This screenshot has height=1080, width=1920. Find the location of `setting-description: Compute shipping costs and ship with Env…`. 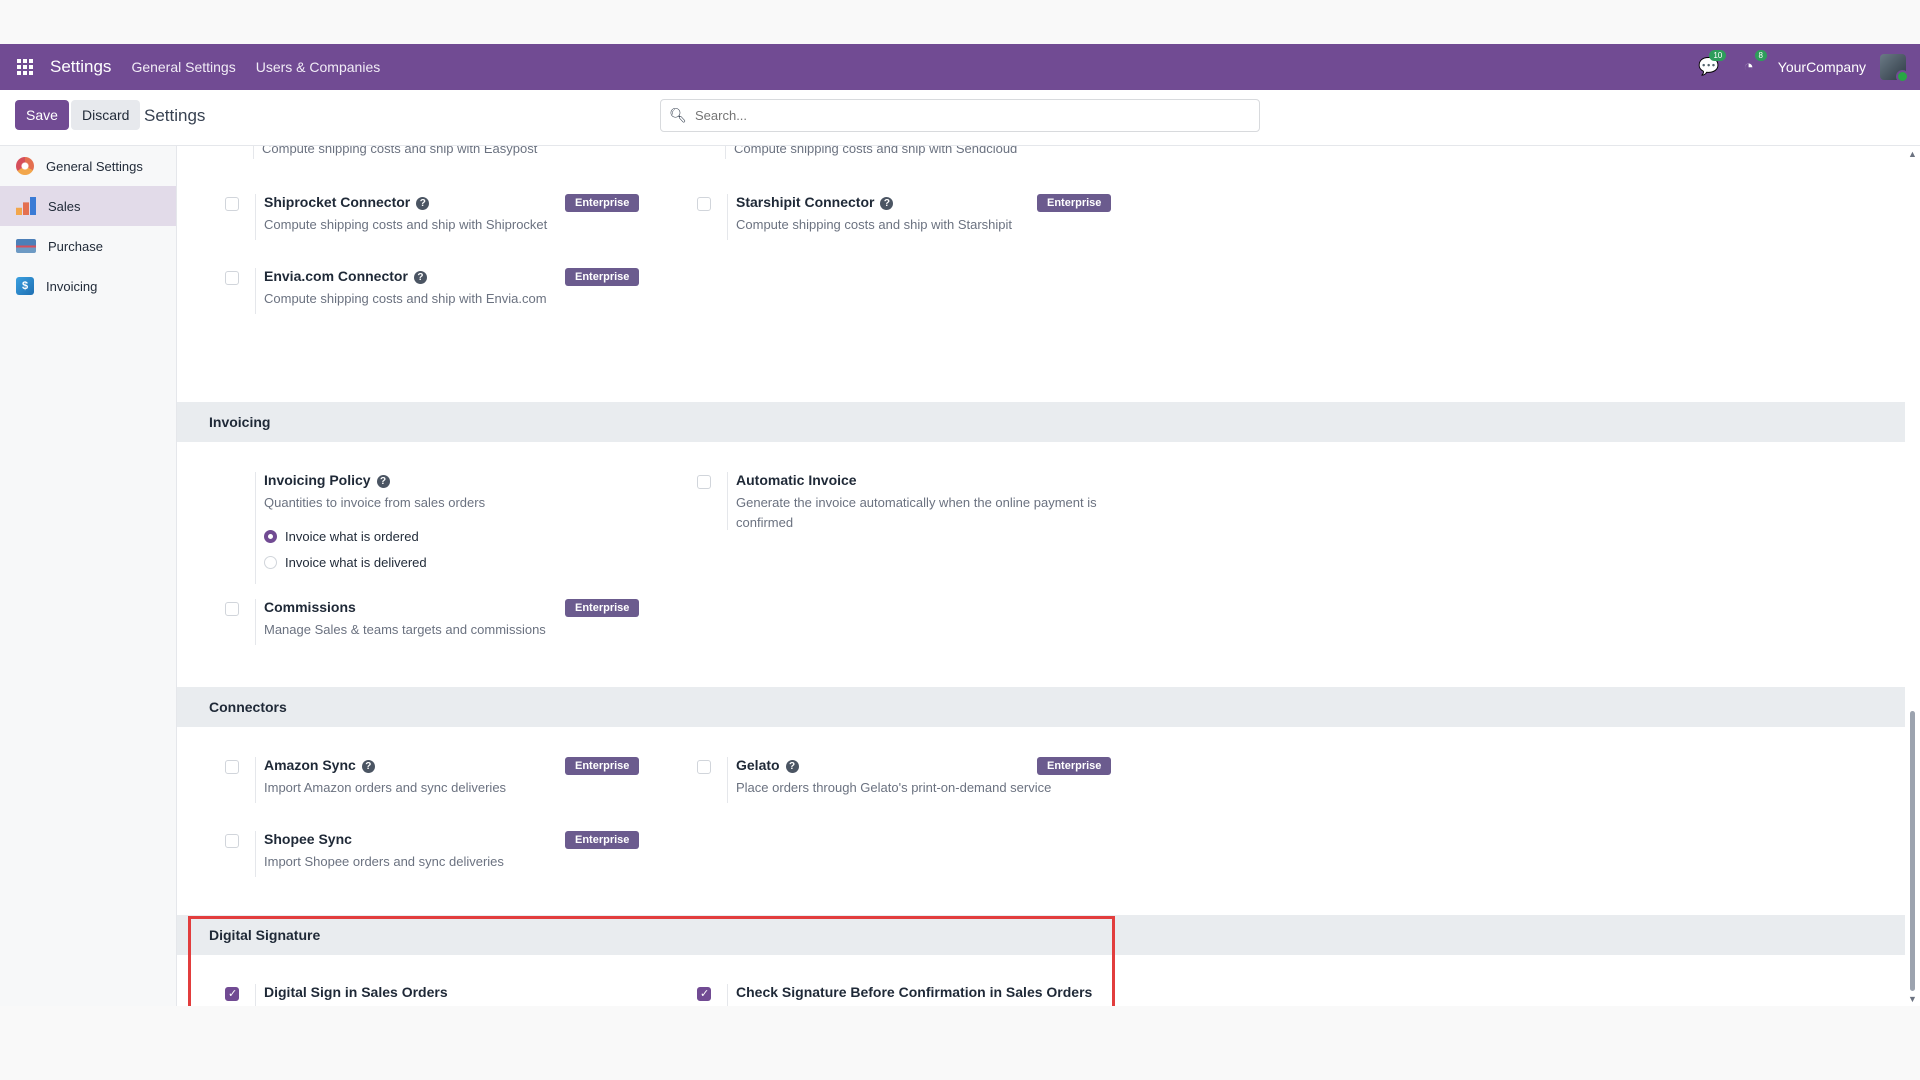

setting-description: Compute shipping costs and ship with Env… is located at coordinates (405, 298).